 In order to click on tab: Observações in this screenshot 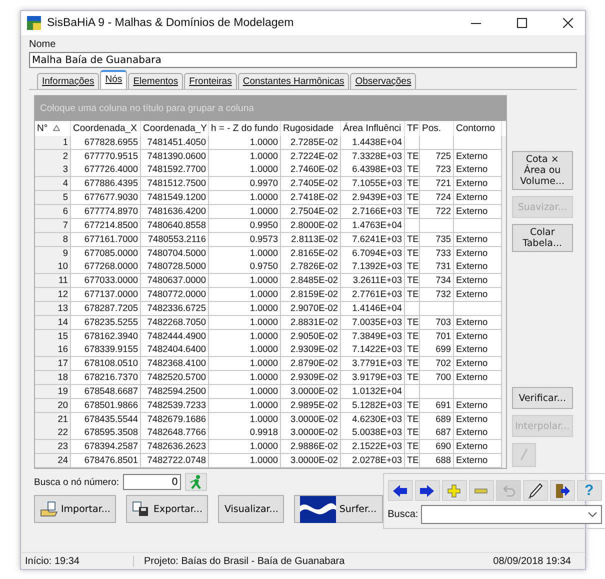, I will do `click(383, 81)`.